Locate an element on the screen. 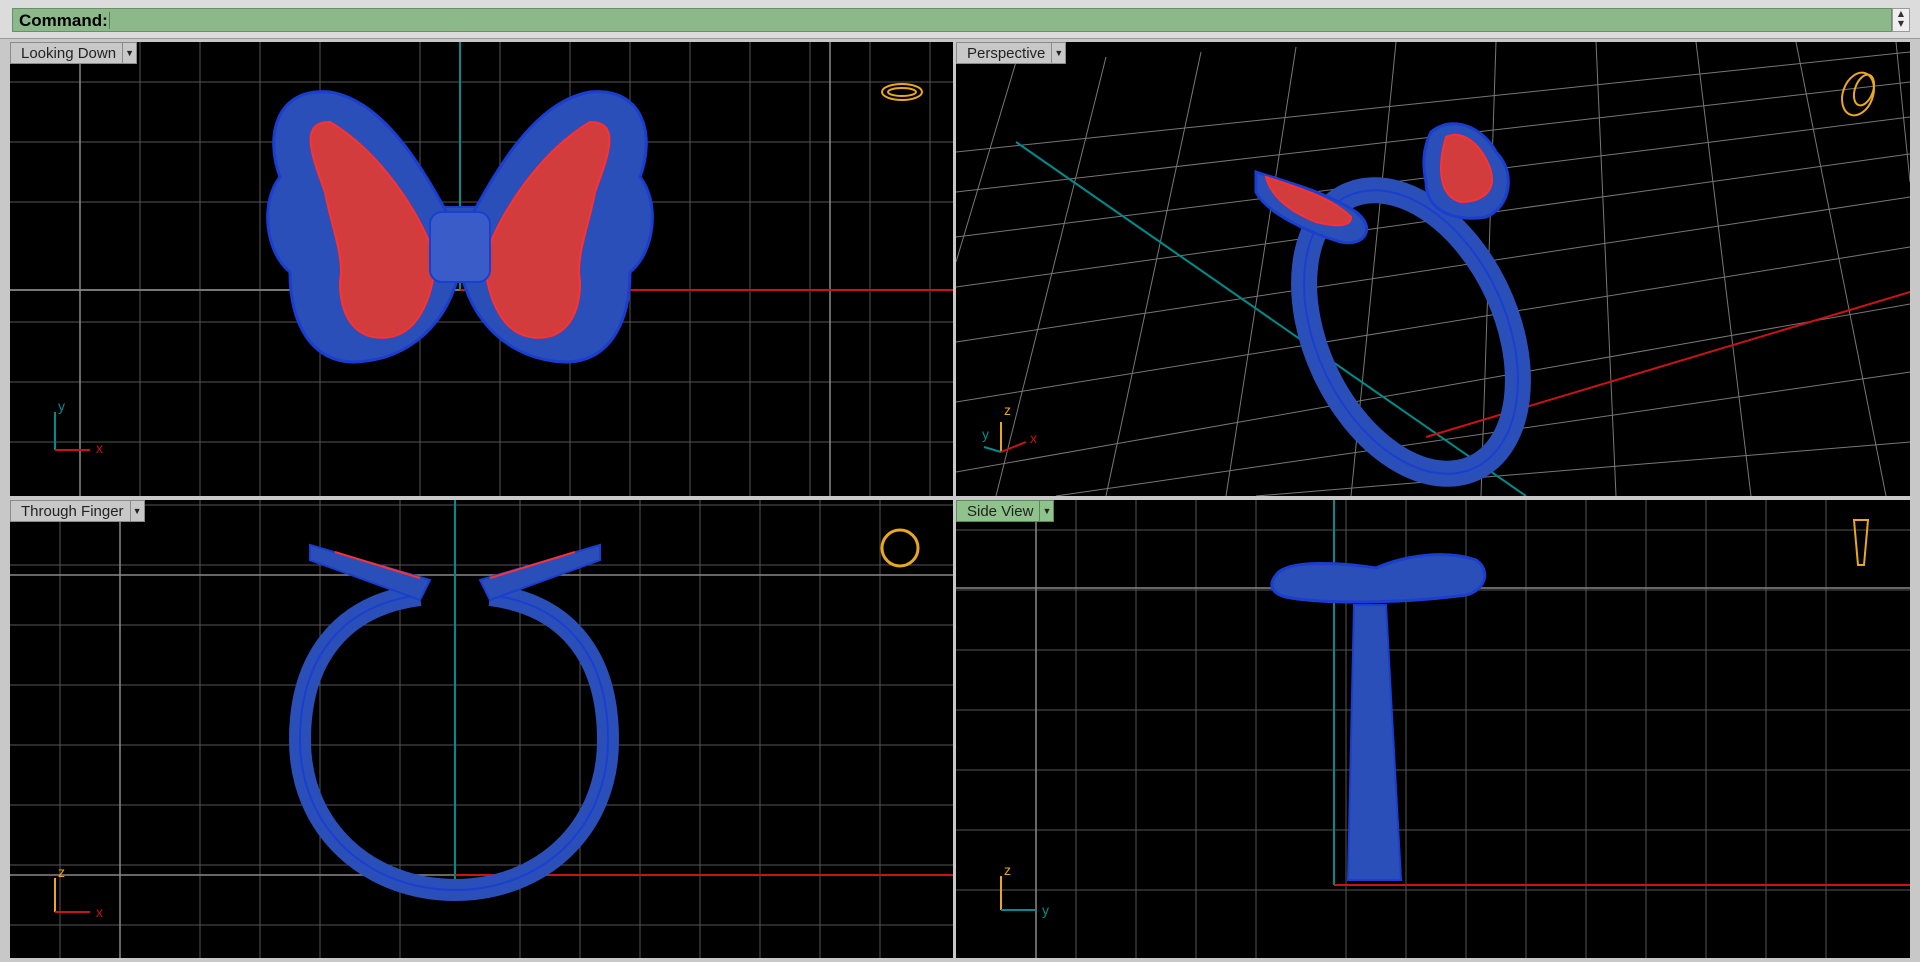  viewport-title: Perspective is located at coordinates (1006, 53).